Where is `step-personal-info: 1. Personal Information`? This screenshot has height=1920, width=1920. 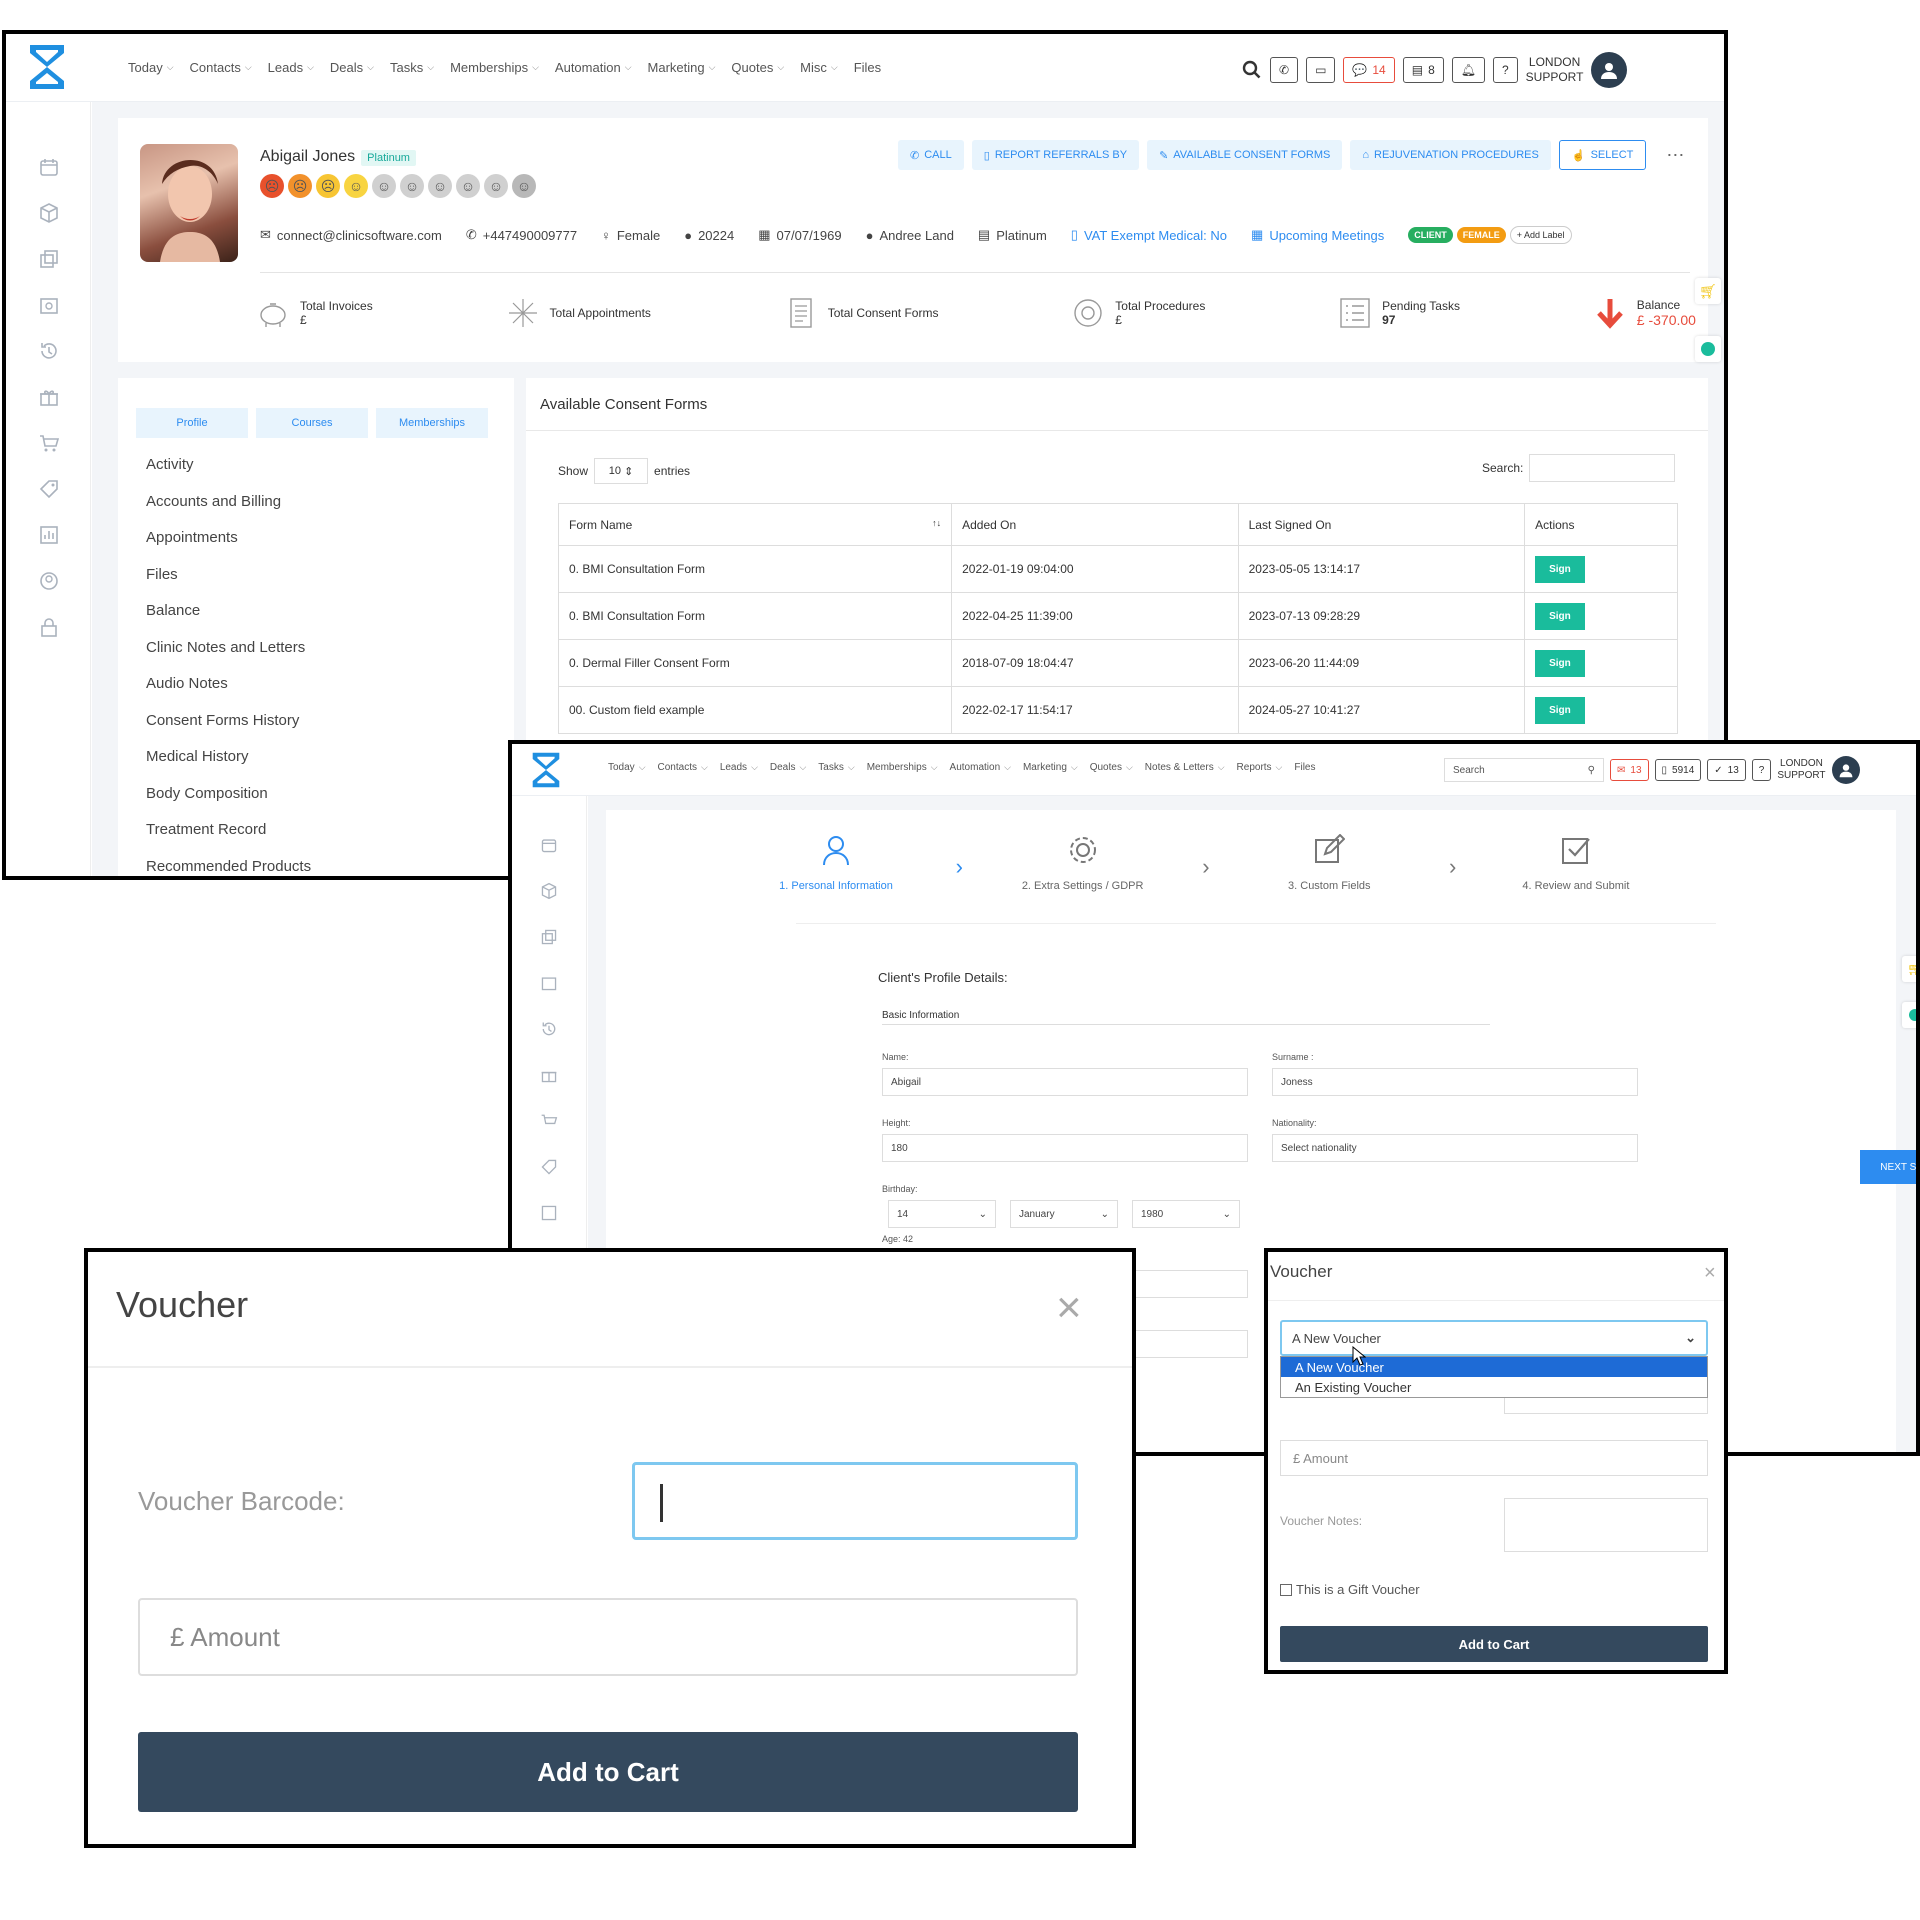 step-personal-info: 1. Personal Information is located at coordinates (836, 863).